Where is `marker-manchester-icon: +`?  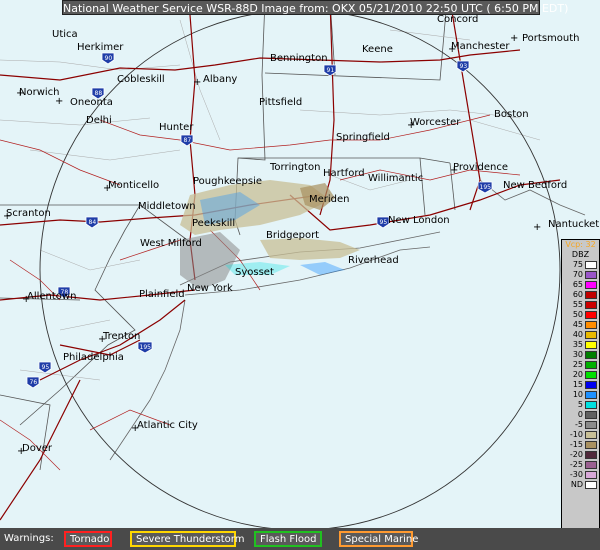 marker-manchester-icon: + is located at coordinates (452, 49).